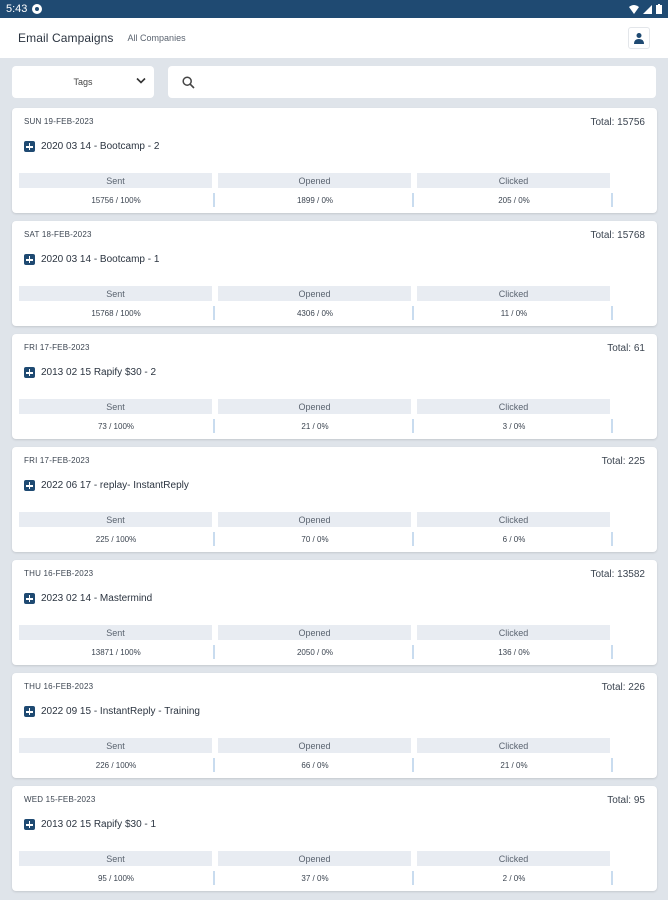 The height and width of the screenshot is (900, 668). Describe the element at coordinates (618, 122) in the screenshot. I see `campaign-total: Total: 15756` at that location.